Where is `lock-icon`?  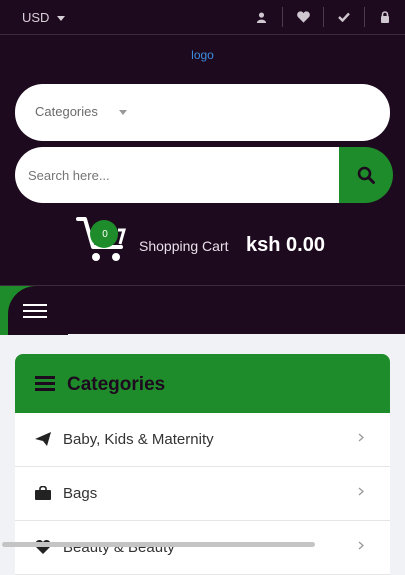 lock-icon is located at coordinates (385, 17).